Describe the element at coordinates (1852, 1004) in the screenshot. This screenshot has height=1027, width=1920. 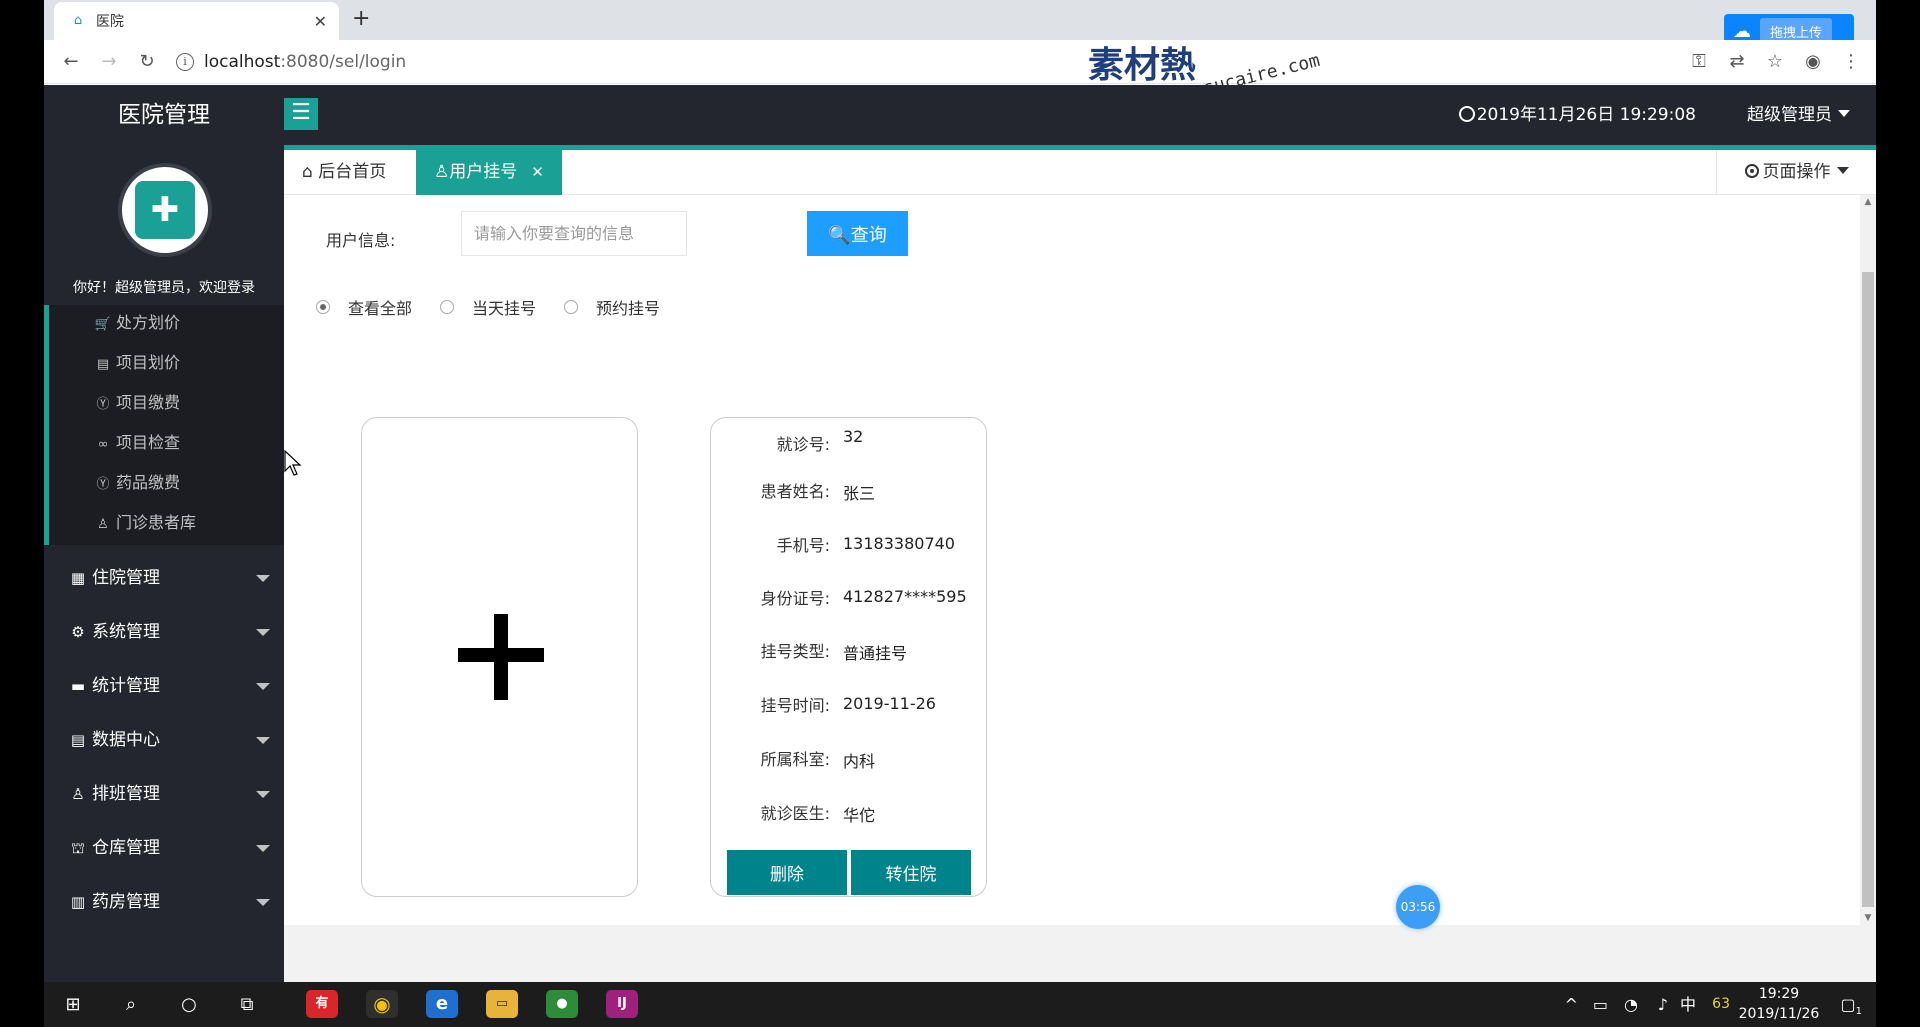
I see `notifications-icon: ▢1` at that location.